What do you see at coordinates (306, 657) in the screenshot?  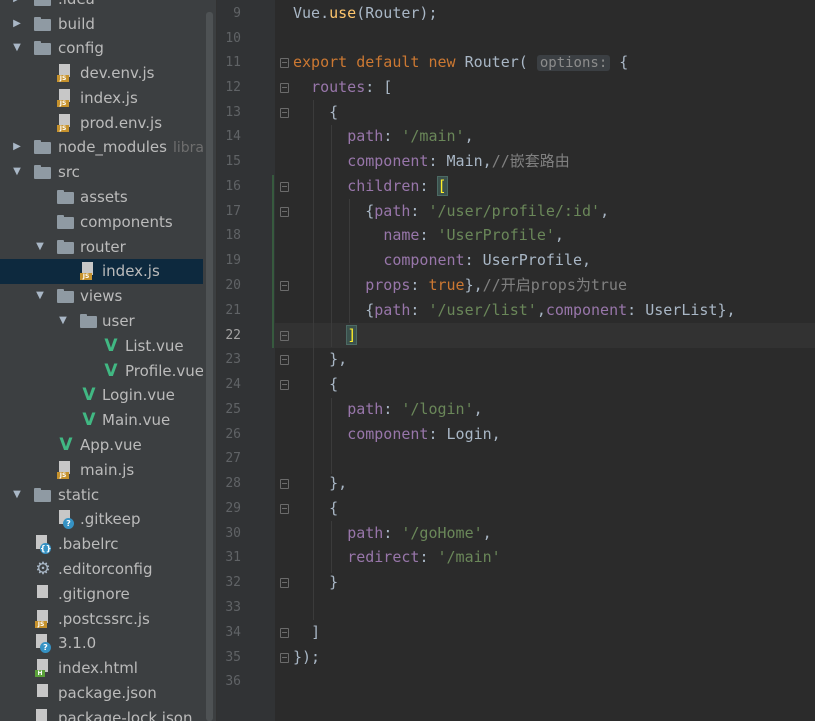 I see `code-line-35: });` at bounding box center [306, 657].